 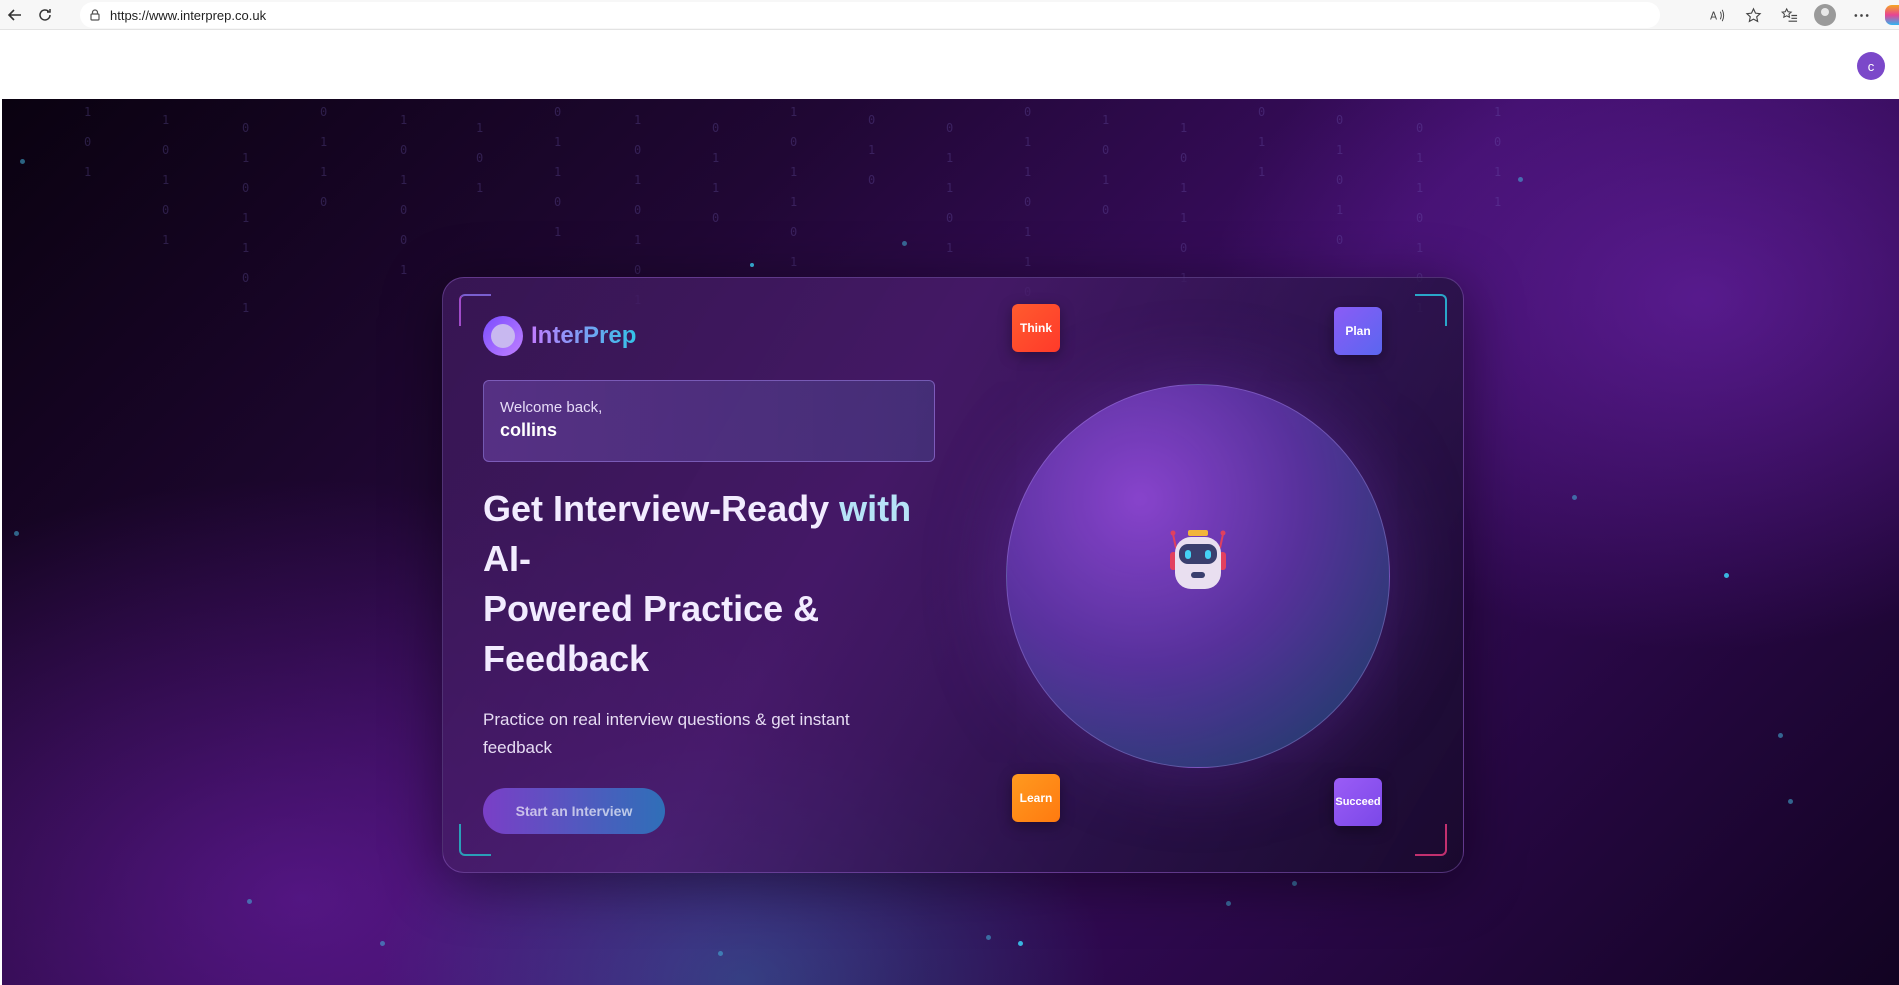 I want to click on robot-icon, so click(x=1198, y=559).